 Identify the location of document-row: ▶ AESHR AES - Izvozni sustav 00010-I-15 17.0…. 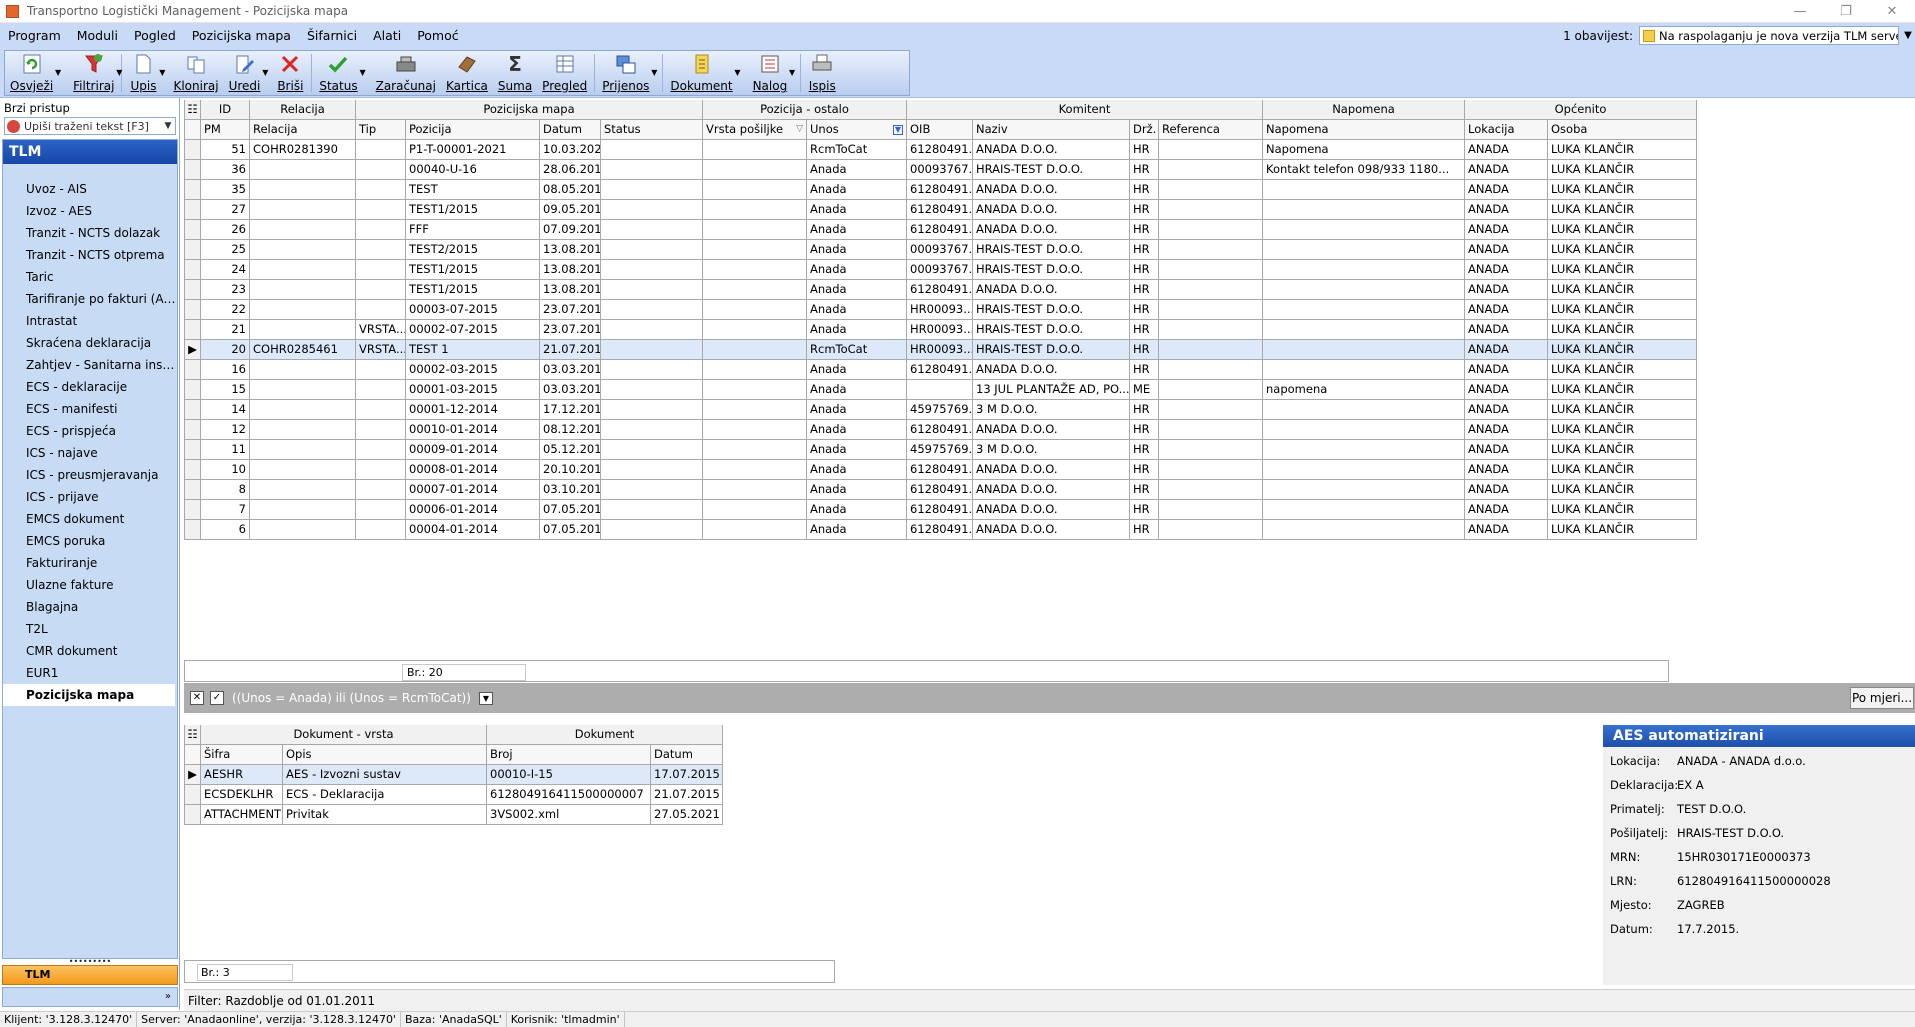
(510, 775).